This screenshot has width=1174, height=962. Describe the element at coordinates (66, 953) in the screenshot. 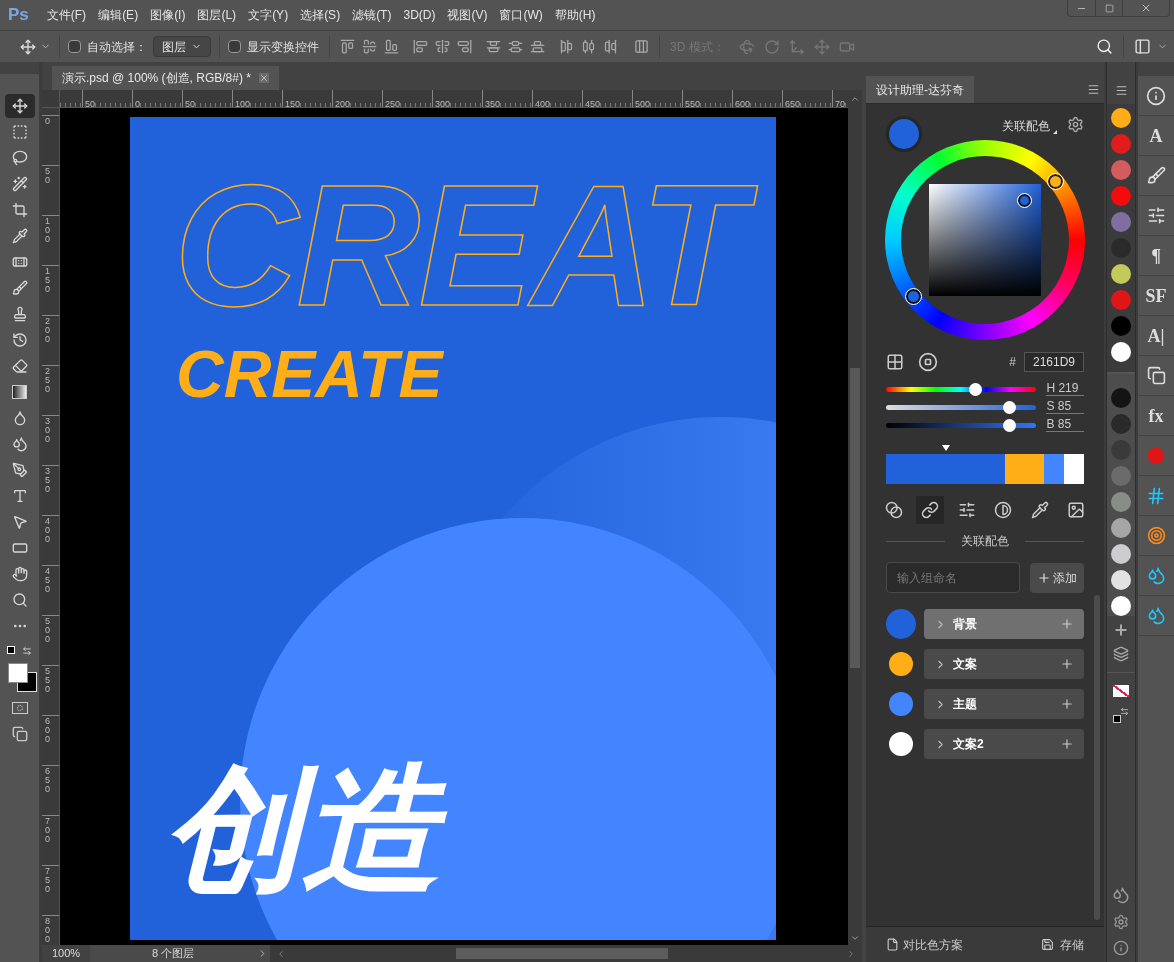

I see `zoom-level: 100%` at that location.